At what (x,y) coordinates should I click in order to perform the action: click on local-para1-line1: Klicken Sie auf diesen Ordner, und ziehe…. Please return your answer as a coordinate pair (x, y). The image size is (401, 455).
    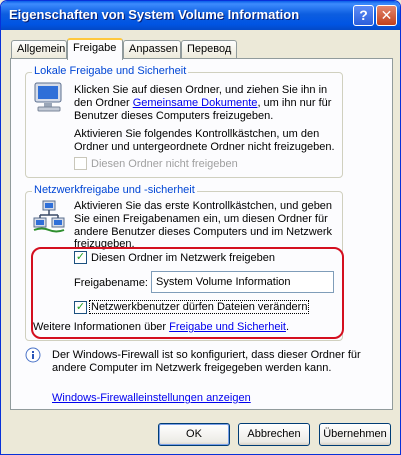
    Looking at the image, I should click on (201, 90).